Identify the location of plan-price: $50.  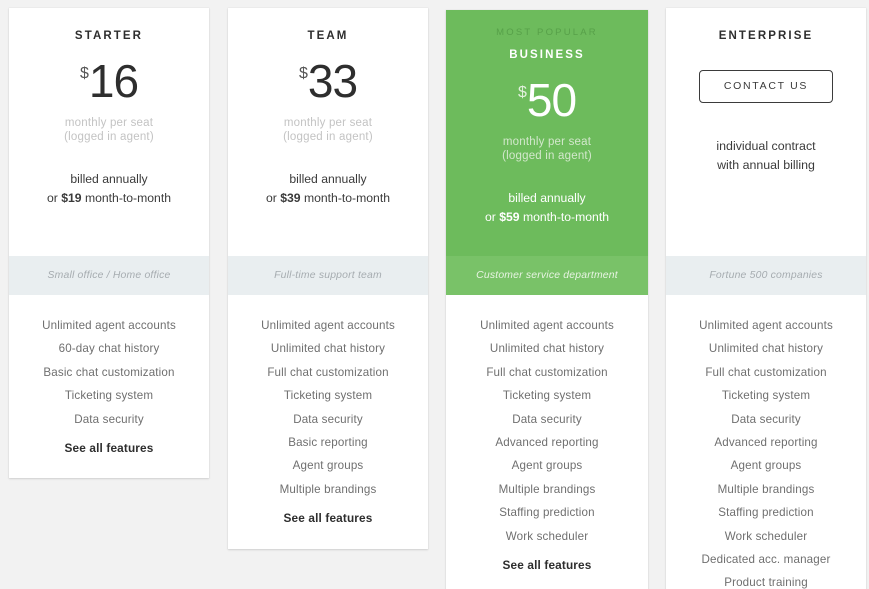
(547, 102).